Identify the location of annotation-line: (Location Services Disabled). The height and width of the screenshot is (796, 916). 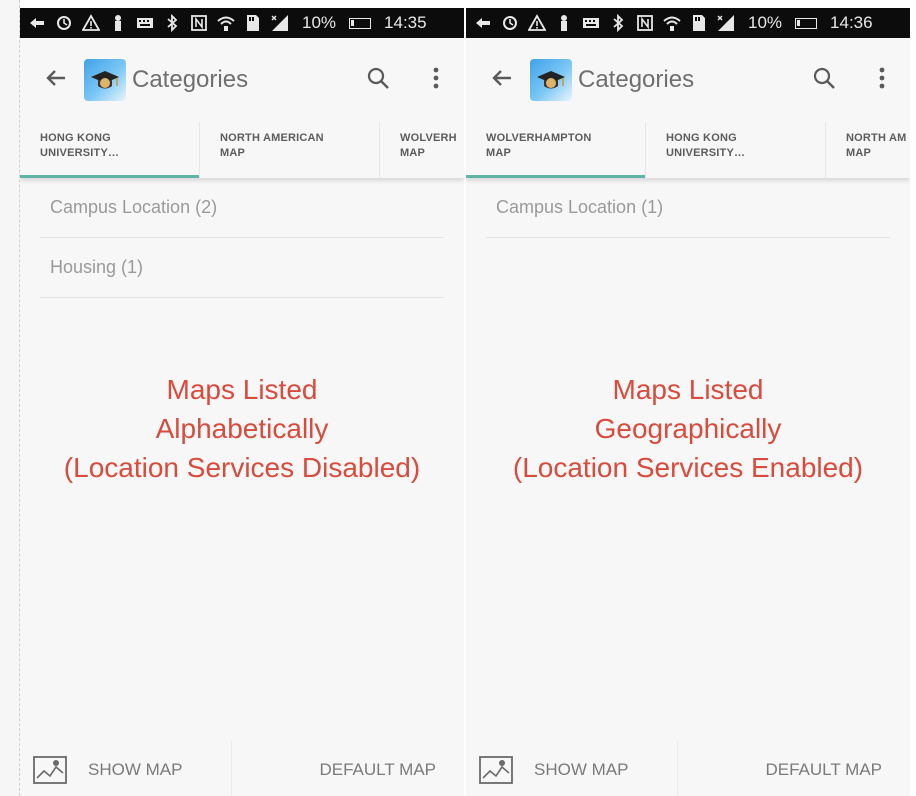
(242, 467).